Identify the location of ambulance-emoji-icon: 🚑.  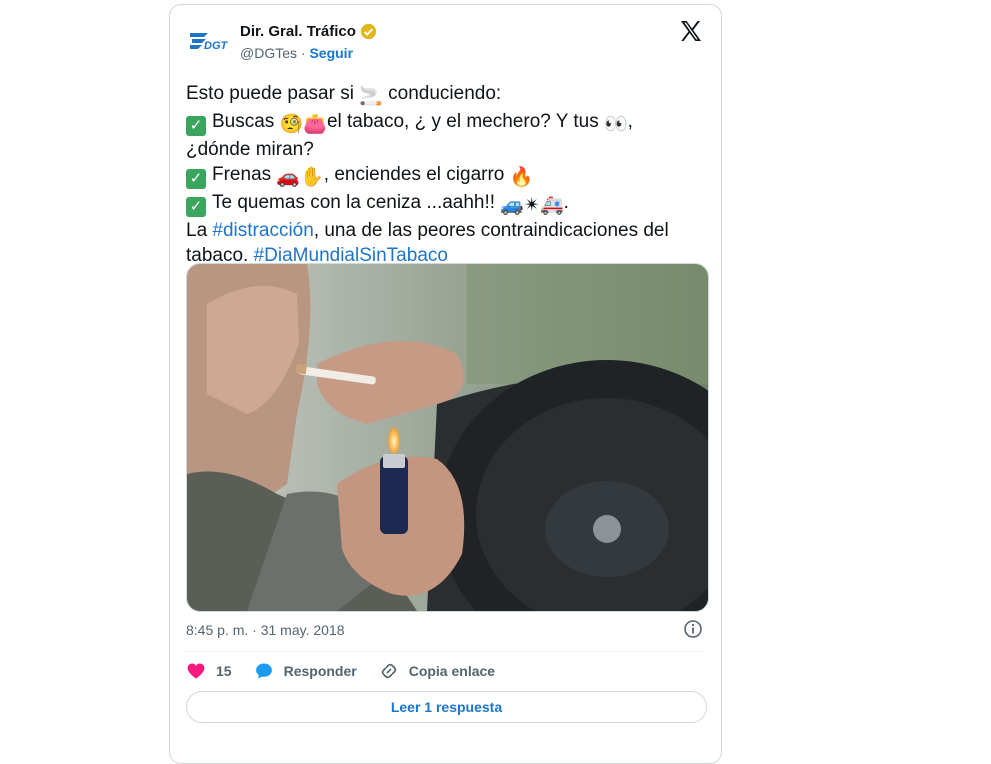
(551, 205).